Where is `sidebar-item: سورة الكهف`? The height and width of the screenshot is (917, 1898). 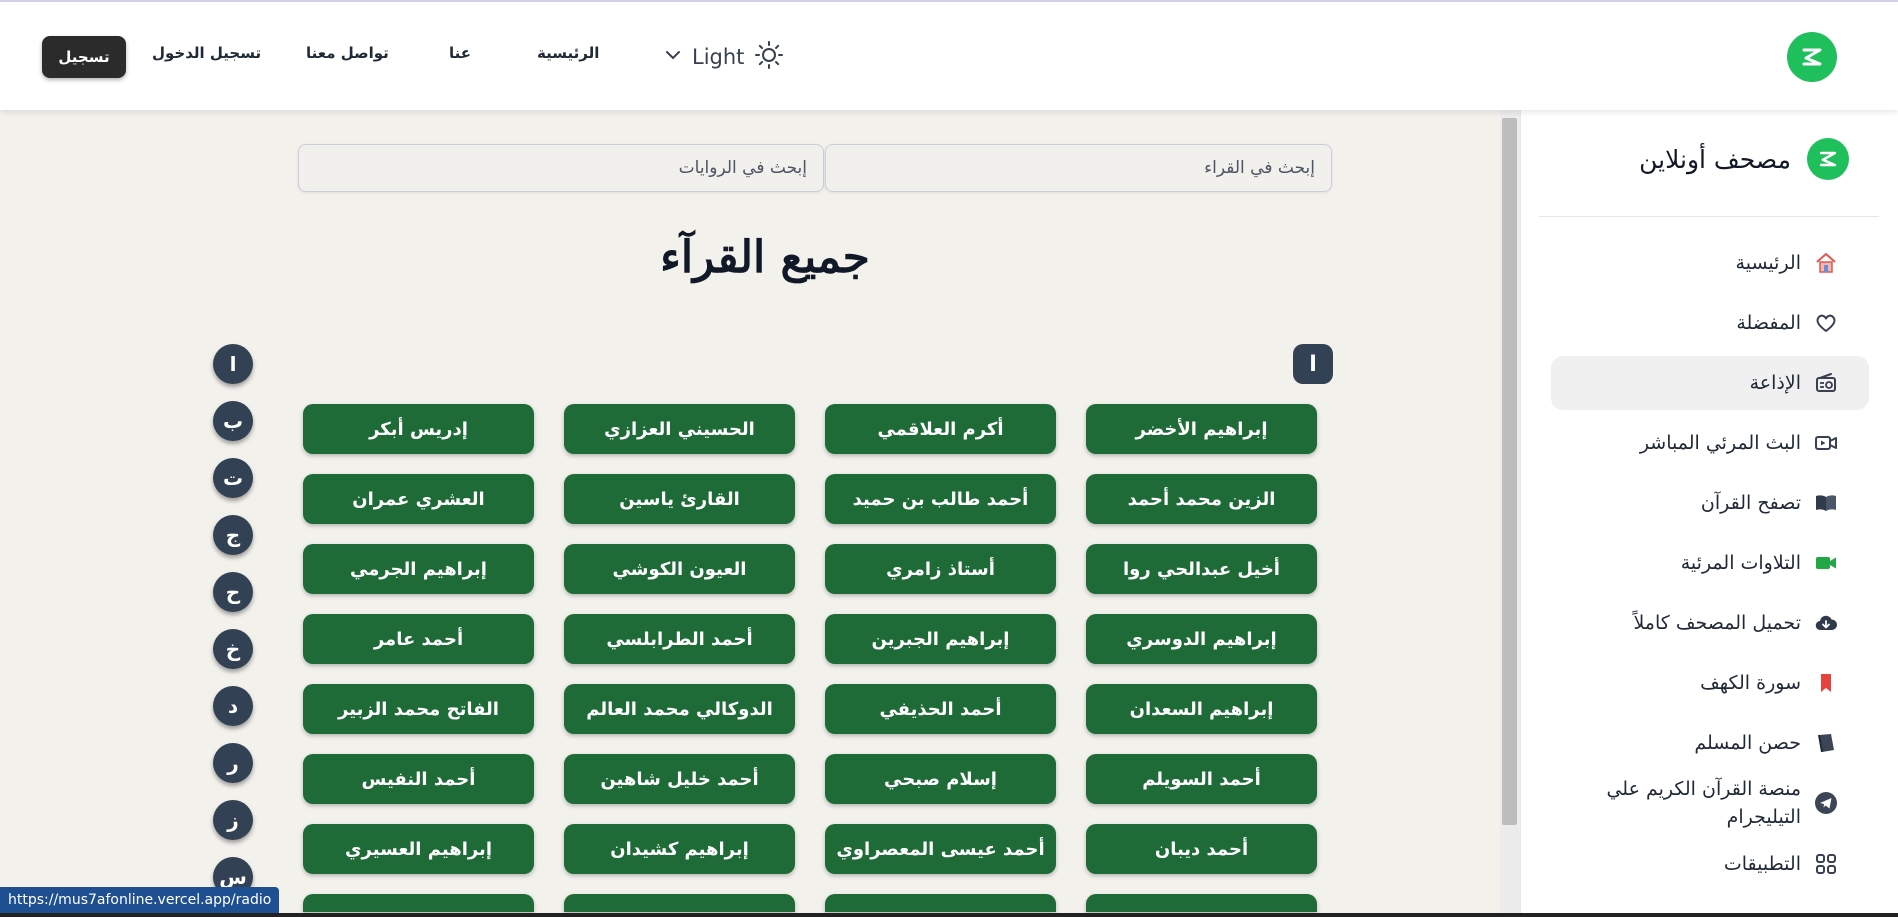
sidebar-item: سورة الكهف is located at coordinates (1710, 683).